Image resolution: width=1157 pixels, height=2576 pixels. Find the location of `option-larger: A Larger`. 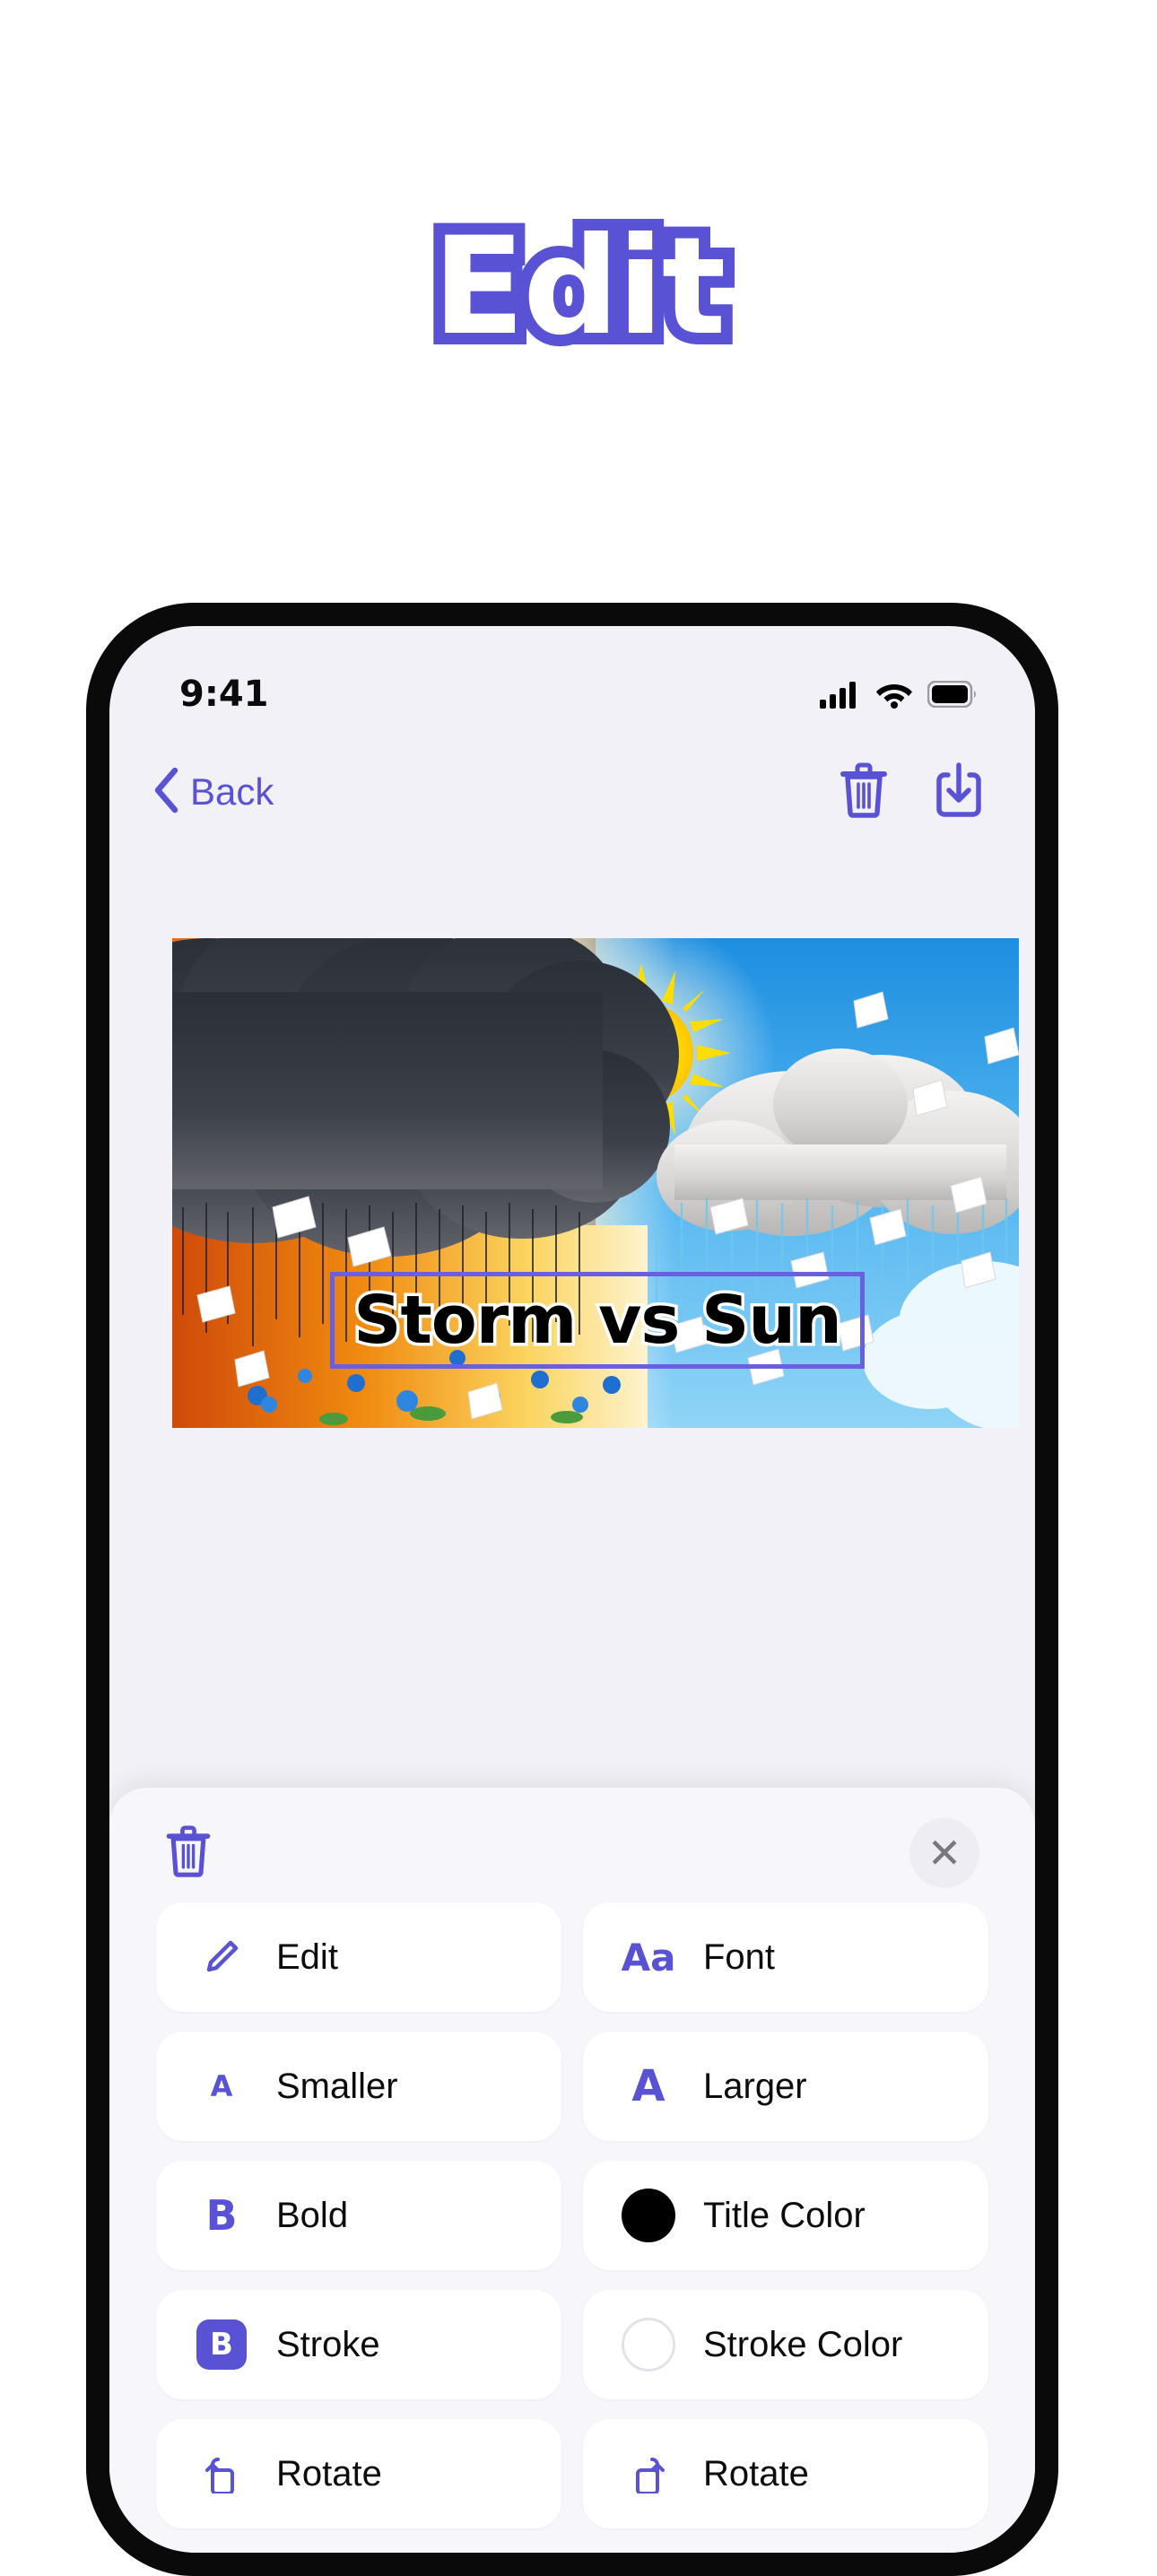

option-larger: A Larger is located at coordinates (785, 2086).